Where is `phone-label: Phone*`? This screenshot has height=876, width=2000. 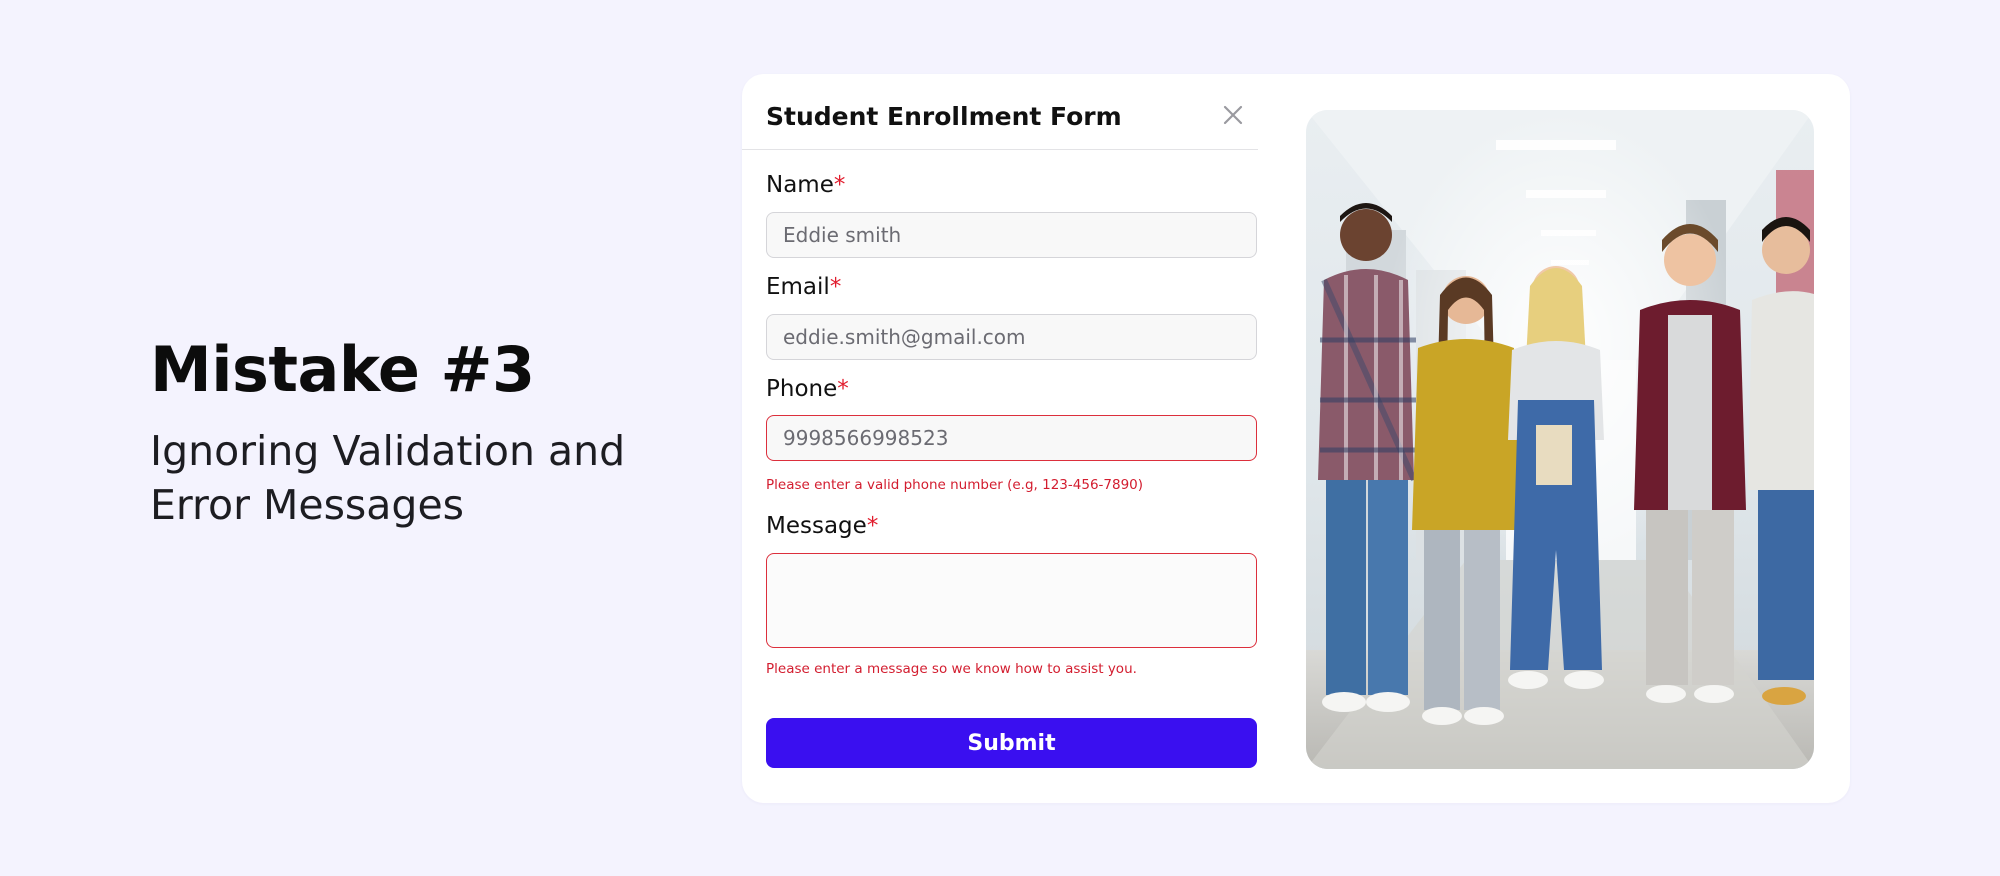 phone-label: Phone* is located at coordinates (807, 389).